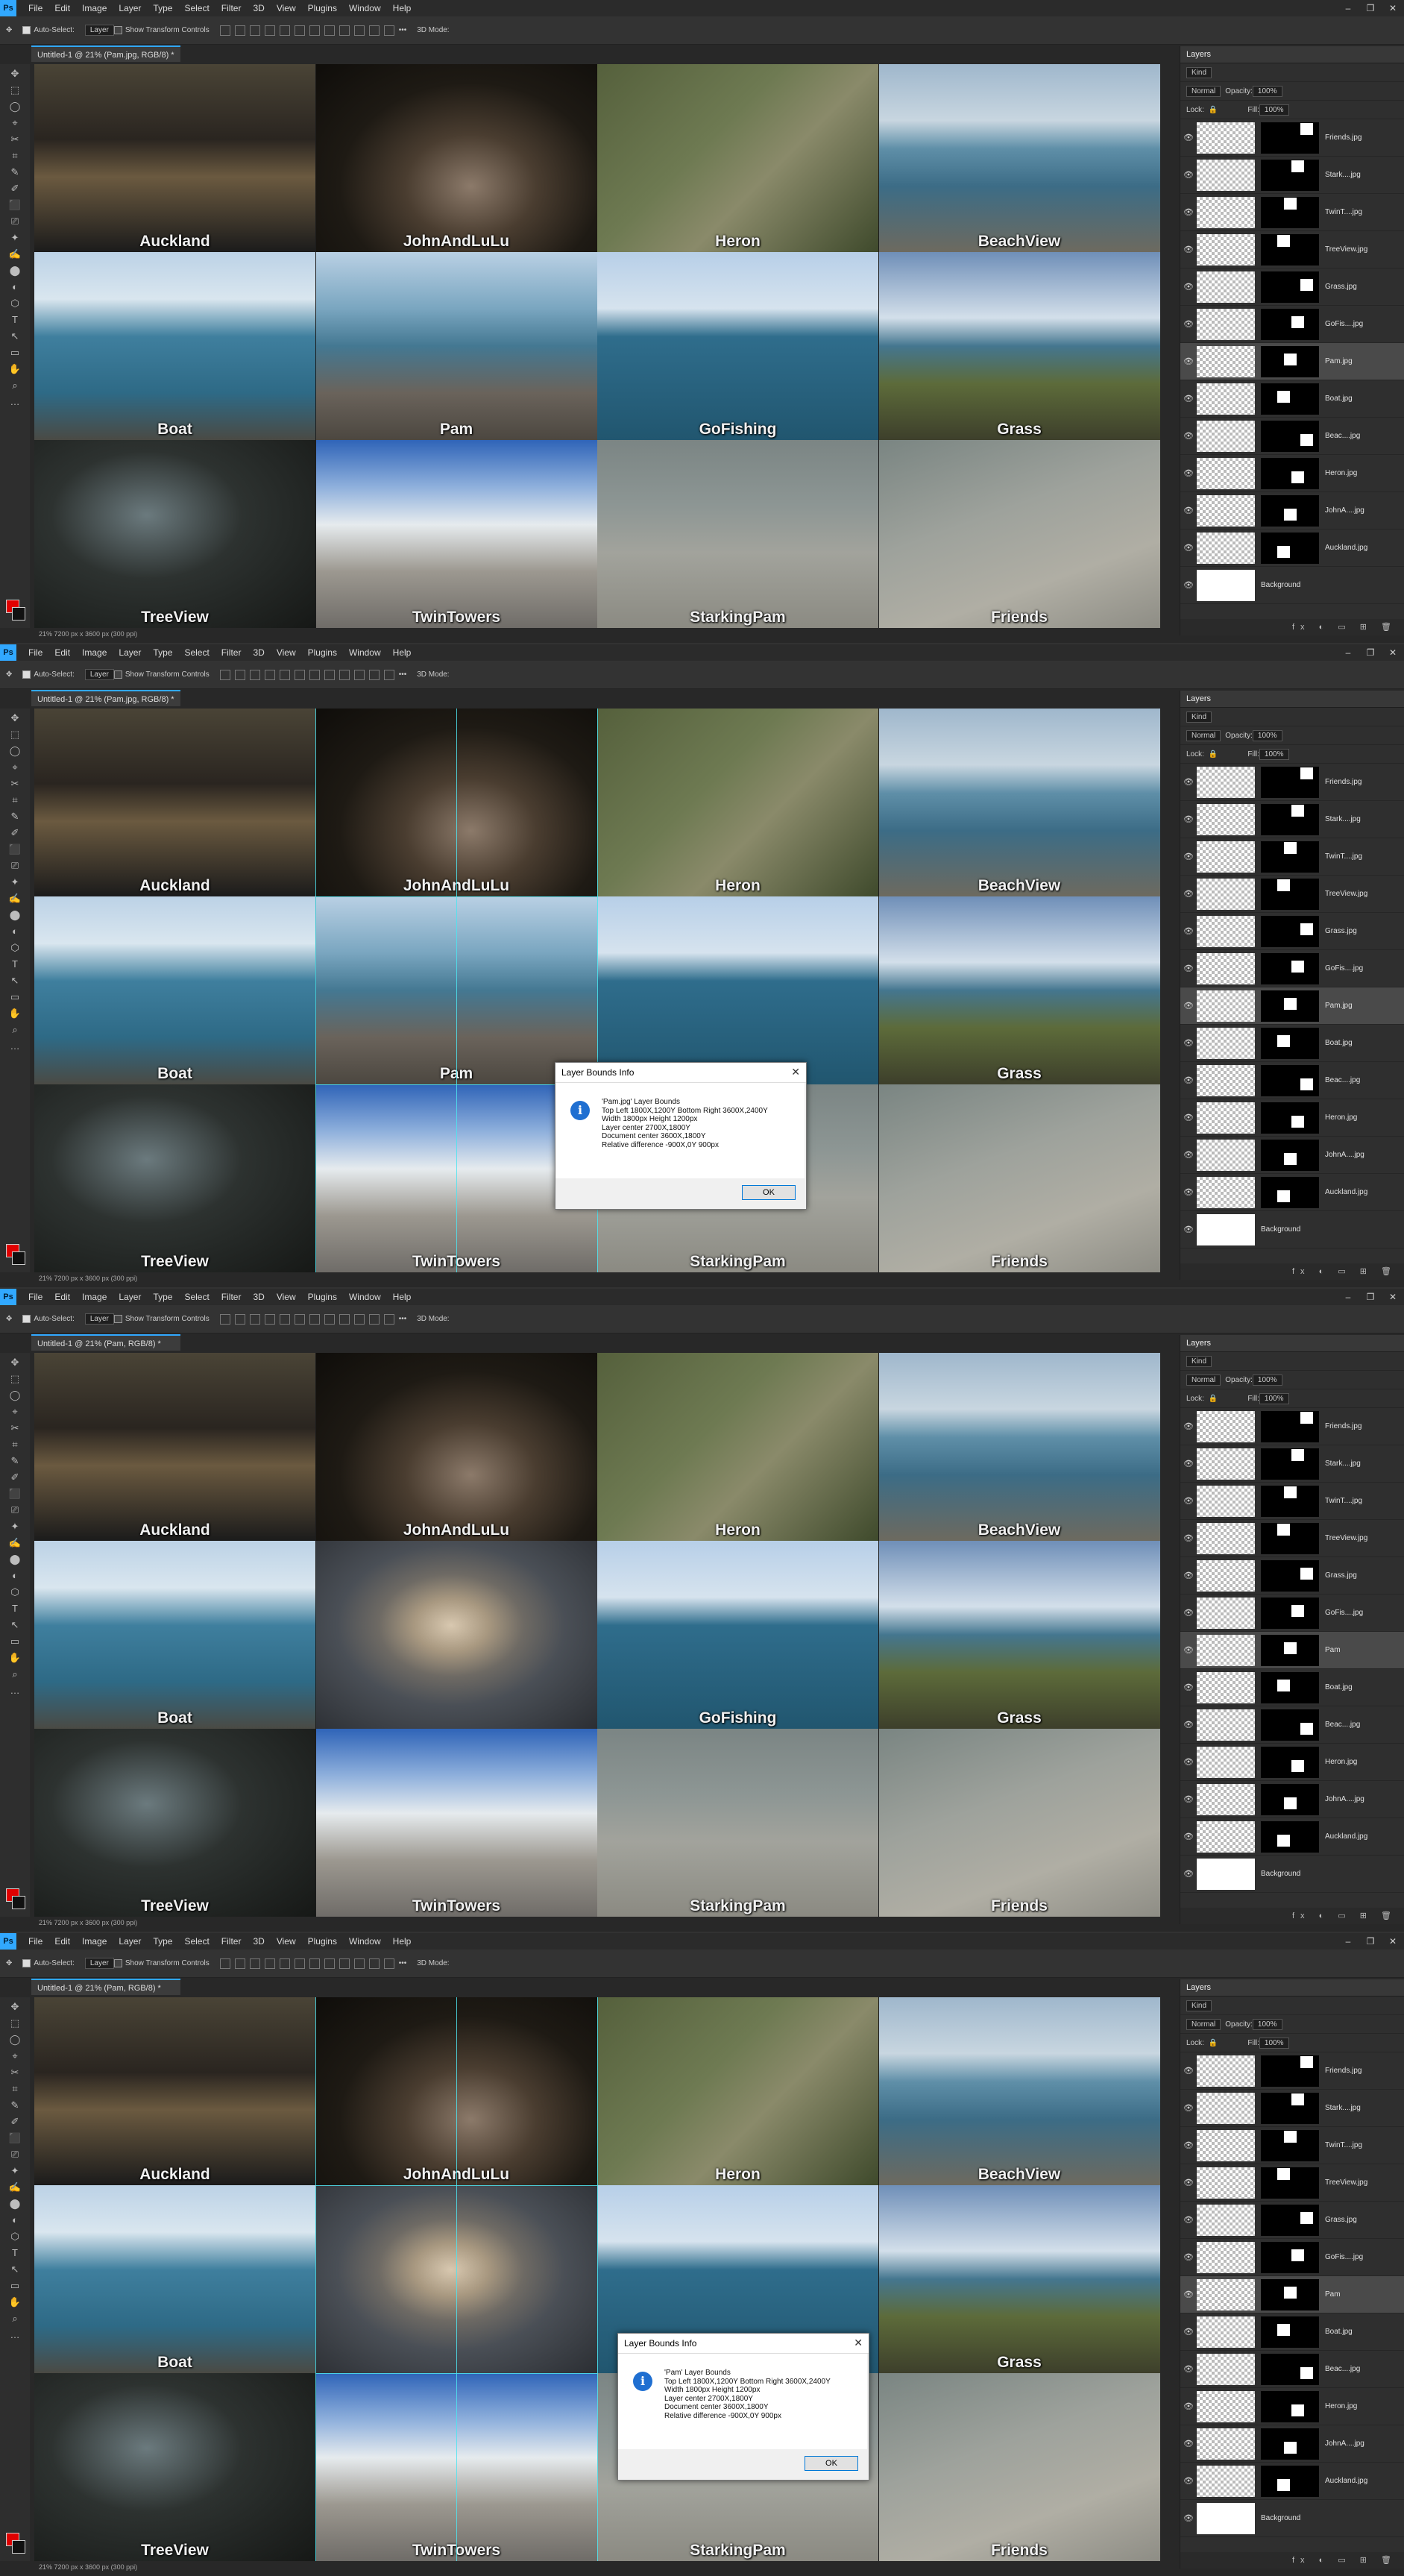  Describe the element at coordinates (1292, 1651) in the screenshot. I see `layer-row: 👁 Pam` at that location.